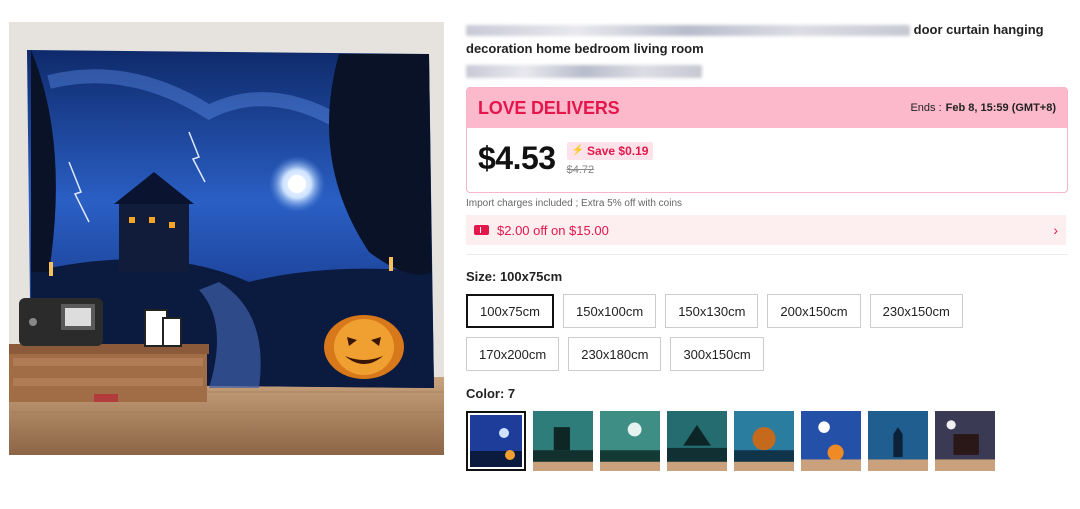 Image resolution: width=1080 pixels, height=509 pixels. I want to click on ends-value: Feb 8, 15:59 (GMT+8), so click(1000, 108).